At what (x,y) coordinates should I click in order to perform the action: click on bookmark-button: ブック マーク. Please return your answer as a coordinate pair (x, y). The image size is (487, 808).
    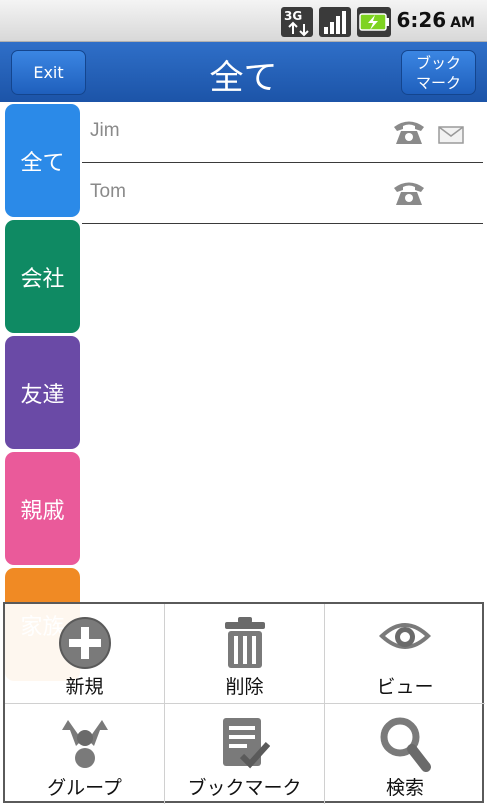
    Looking at the image, I should click on (438, 72).